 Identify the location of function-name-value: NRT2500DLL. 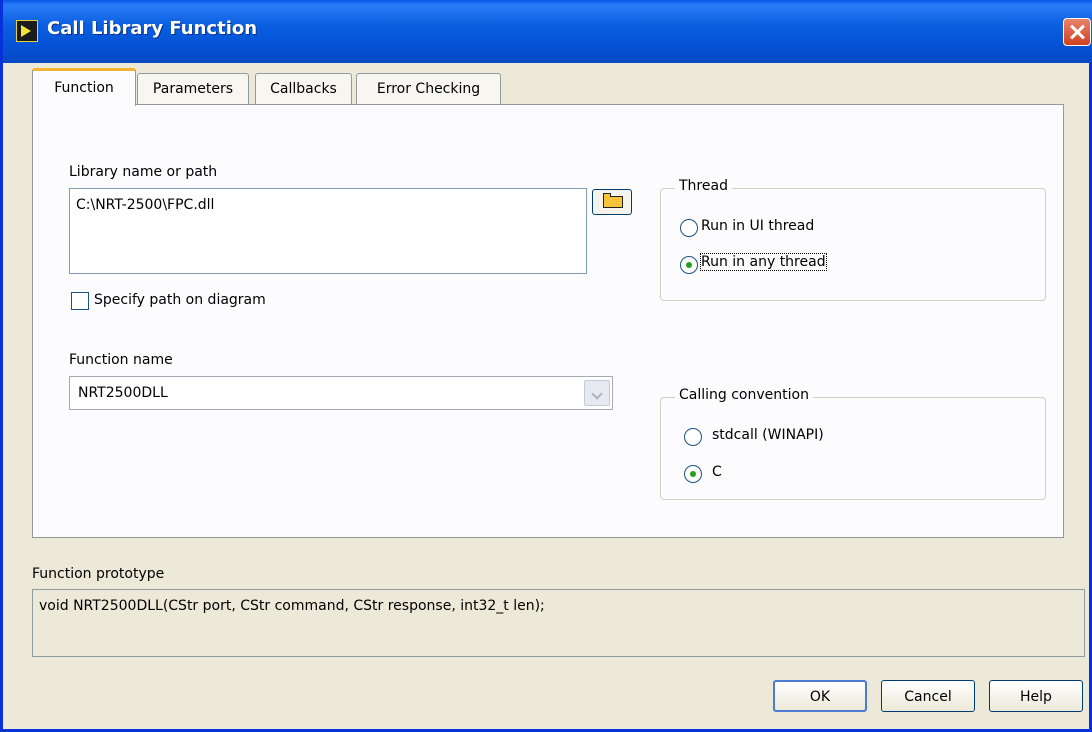
(123, 393).